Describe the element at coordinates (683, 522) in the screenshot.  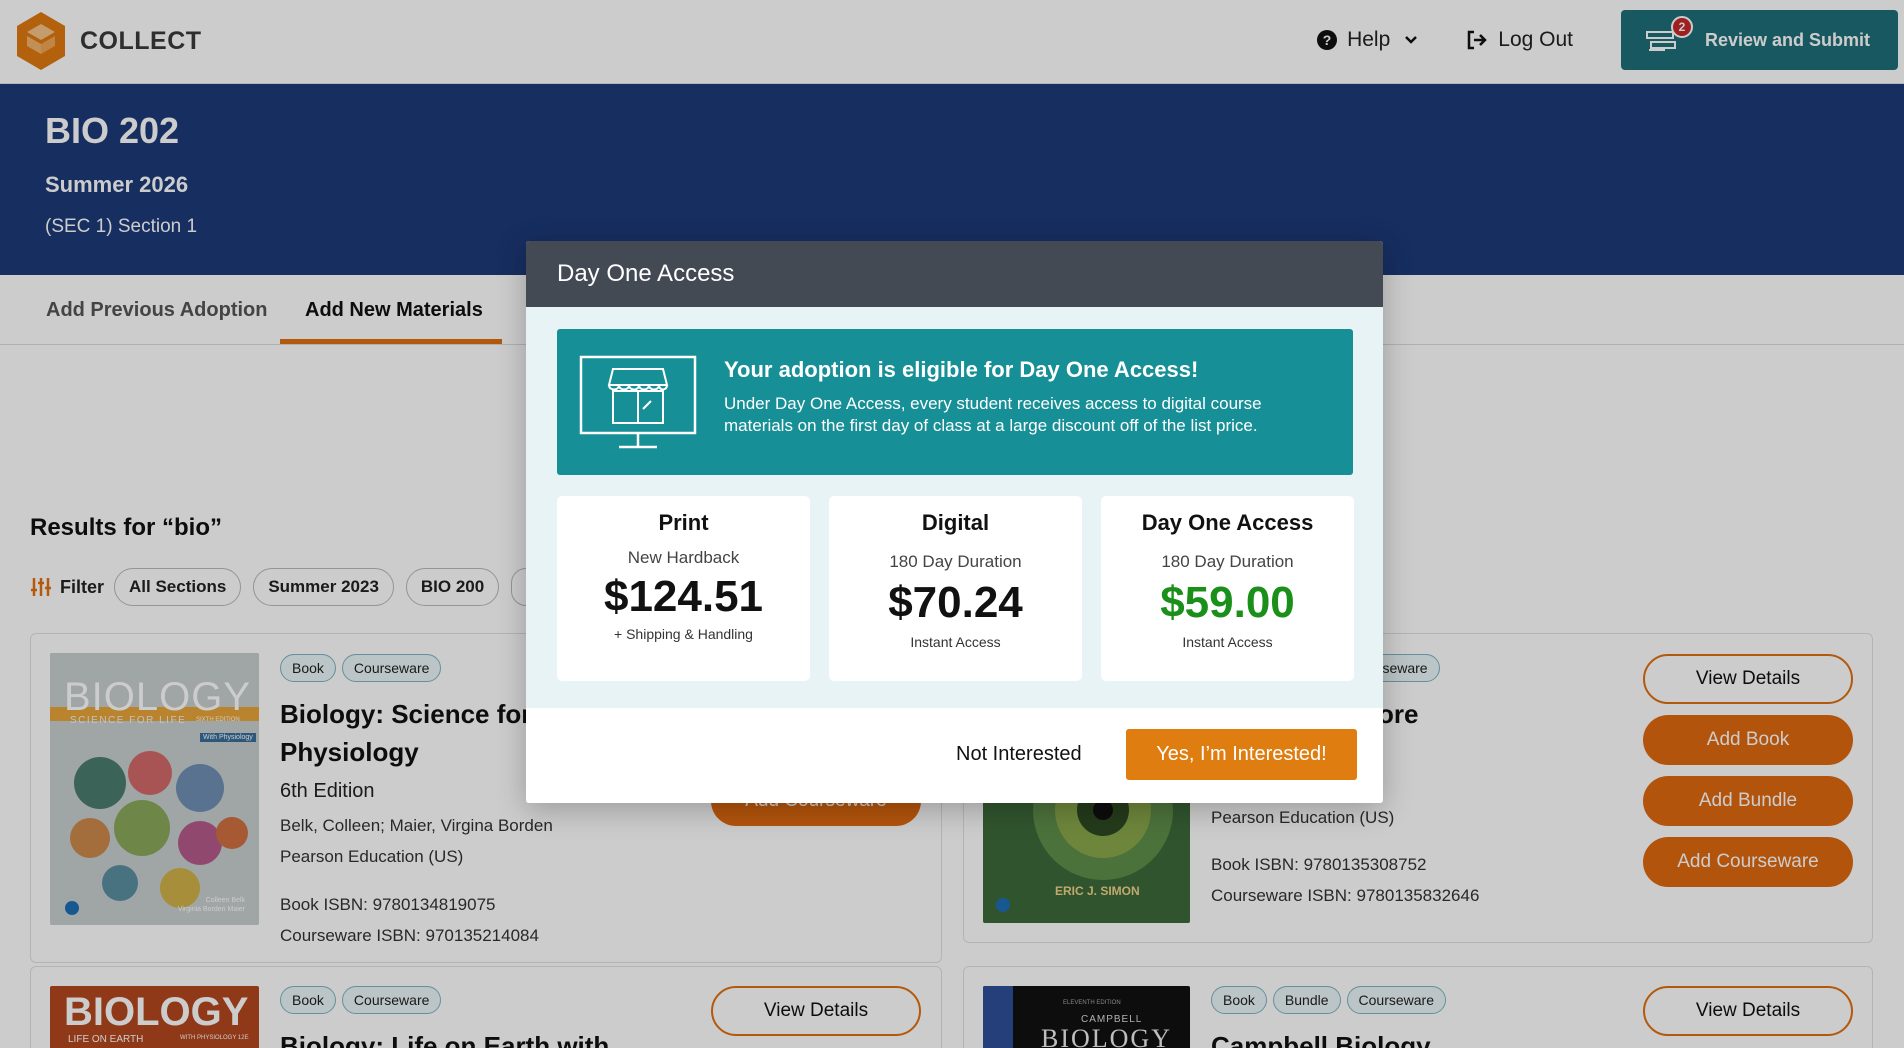
I see `option-title: Print` at that location.